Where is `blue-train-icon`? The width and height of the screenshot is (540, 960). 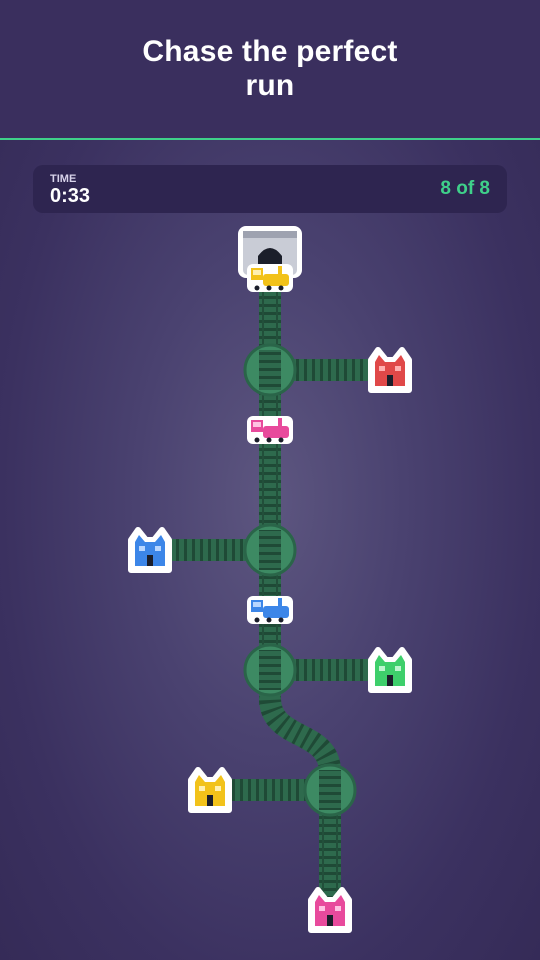
blue-train-icon is located at coordinates (270, 610).